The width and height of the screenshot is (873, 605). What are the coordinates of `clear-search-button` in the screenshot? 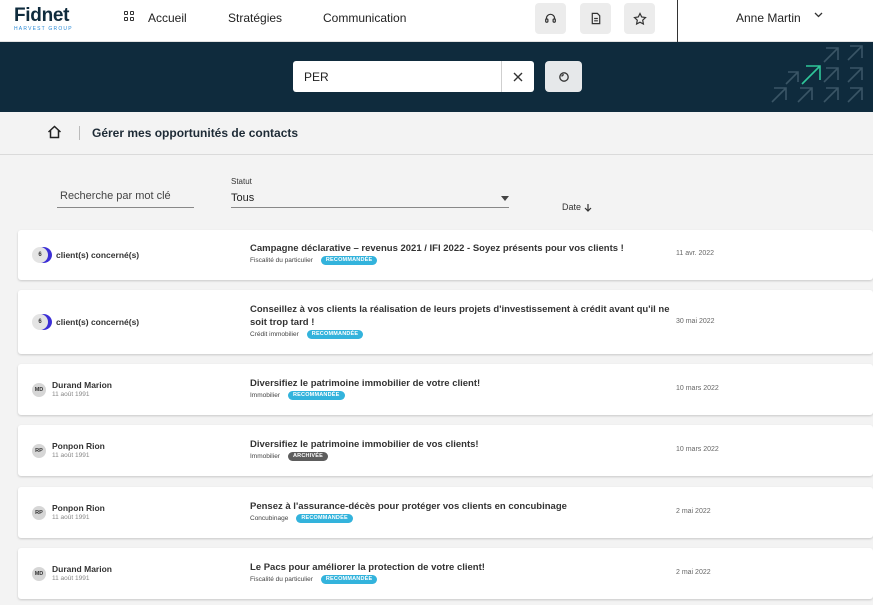 It's located at (517, 76).